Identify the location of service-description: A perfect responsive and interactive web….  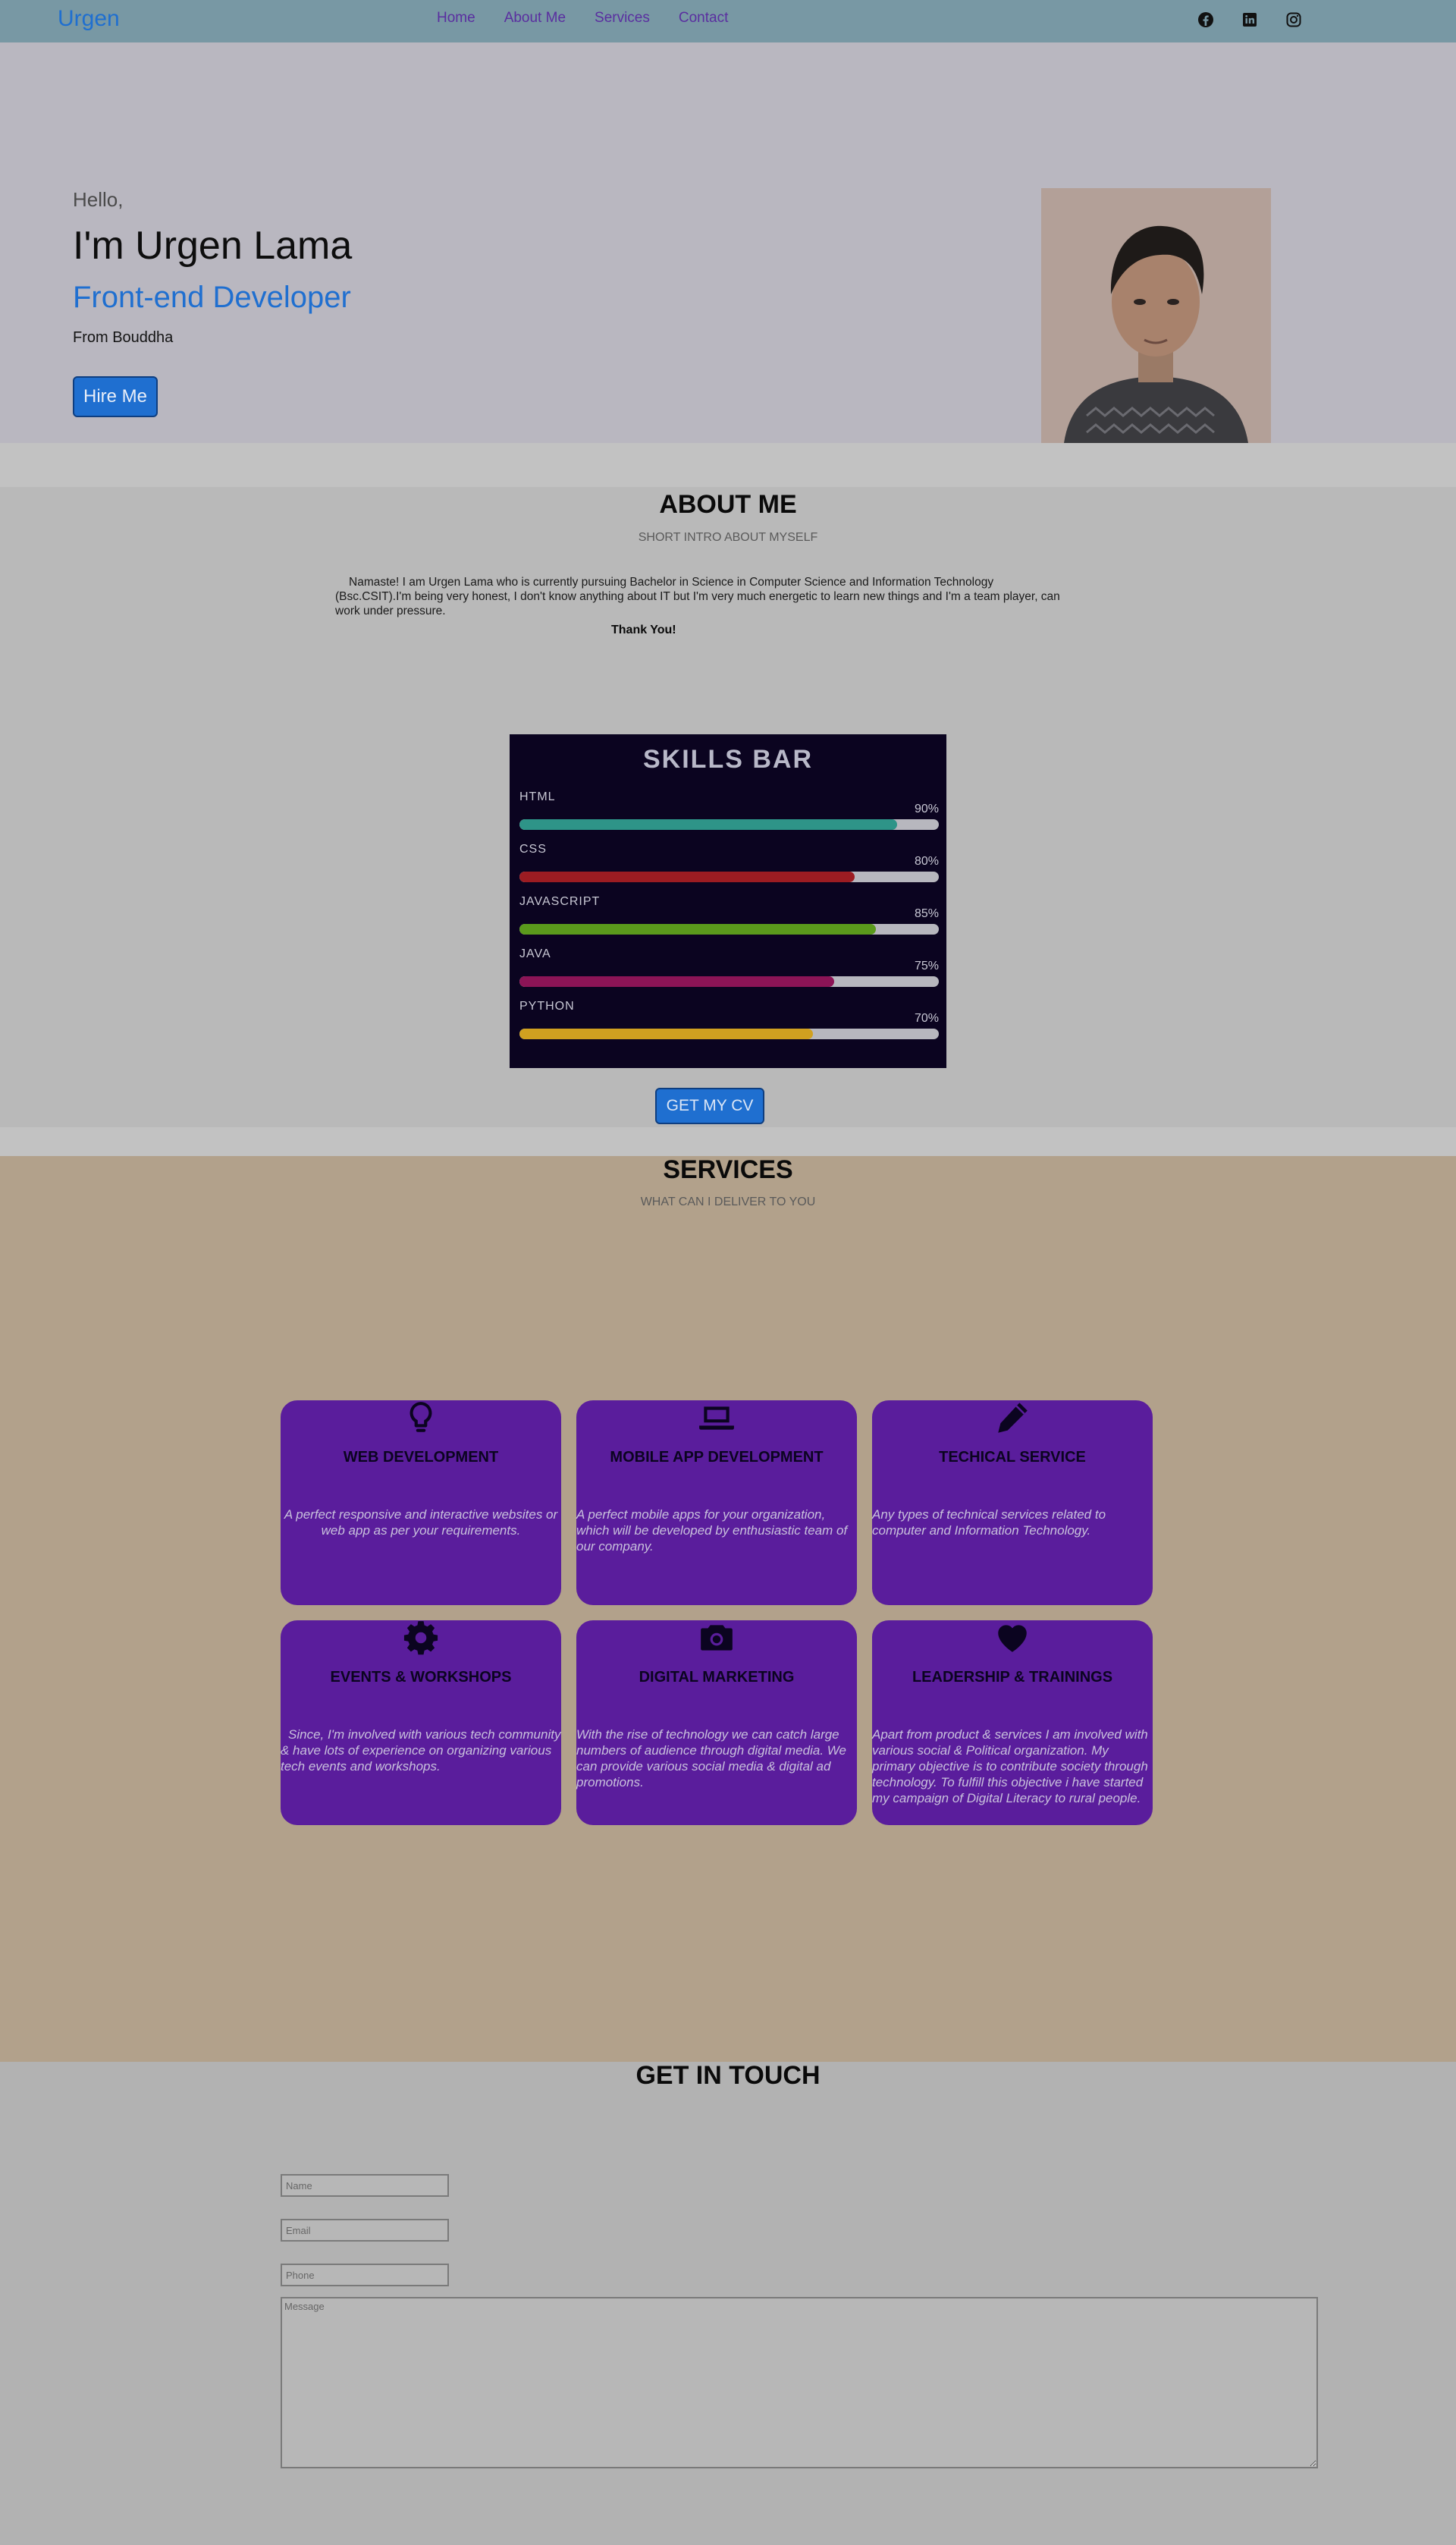
(421, 1522).